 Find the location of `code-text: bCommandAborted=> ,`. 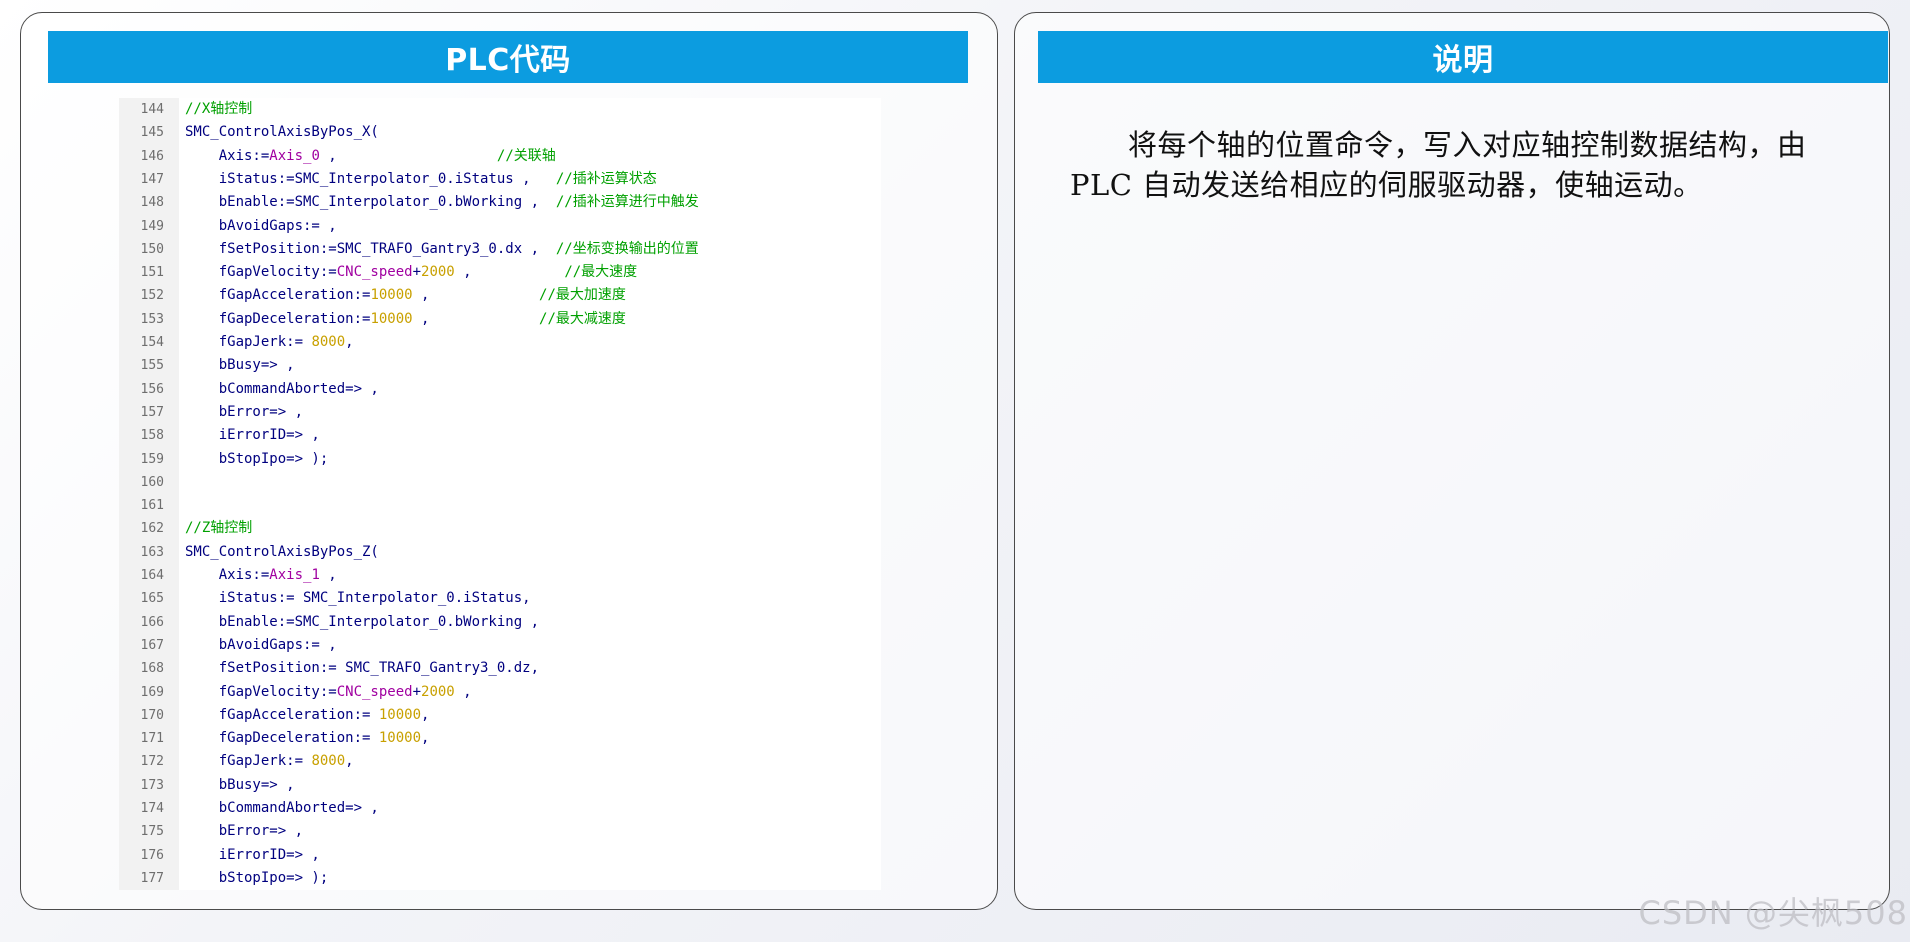

code-text: bCommandAborted=> , is located at coordinates (282, 389).